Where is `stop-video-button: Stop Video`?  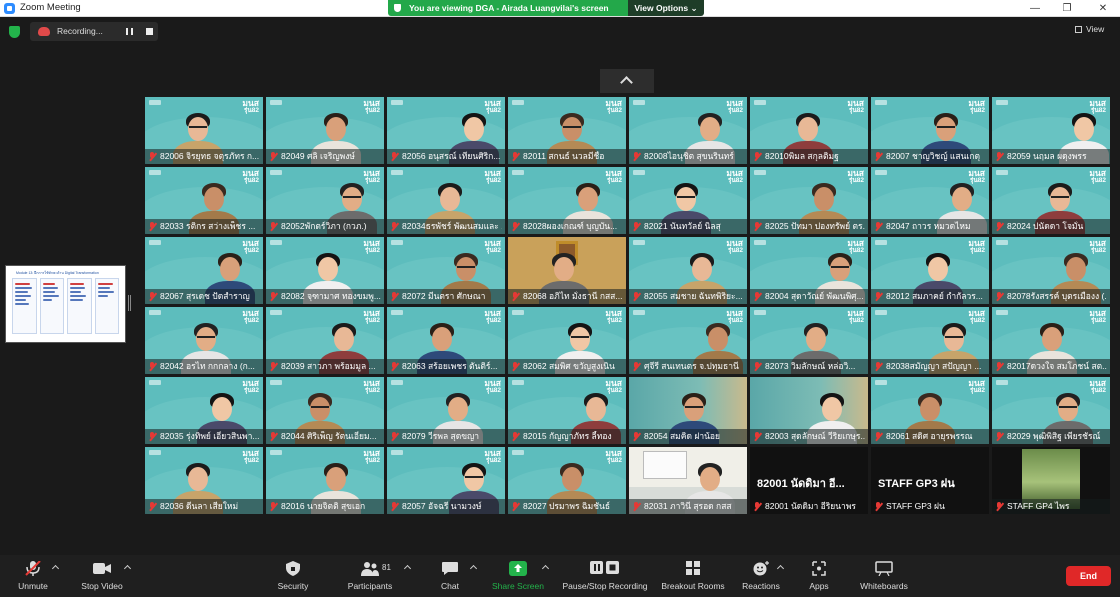
stop-video-button: Stop Video is located at coordinates (102, 576).